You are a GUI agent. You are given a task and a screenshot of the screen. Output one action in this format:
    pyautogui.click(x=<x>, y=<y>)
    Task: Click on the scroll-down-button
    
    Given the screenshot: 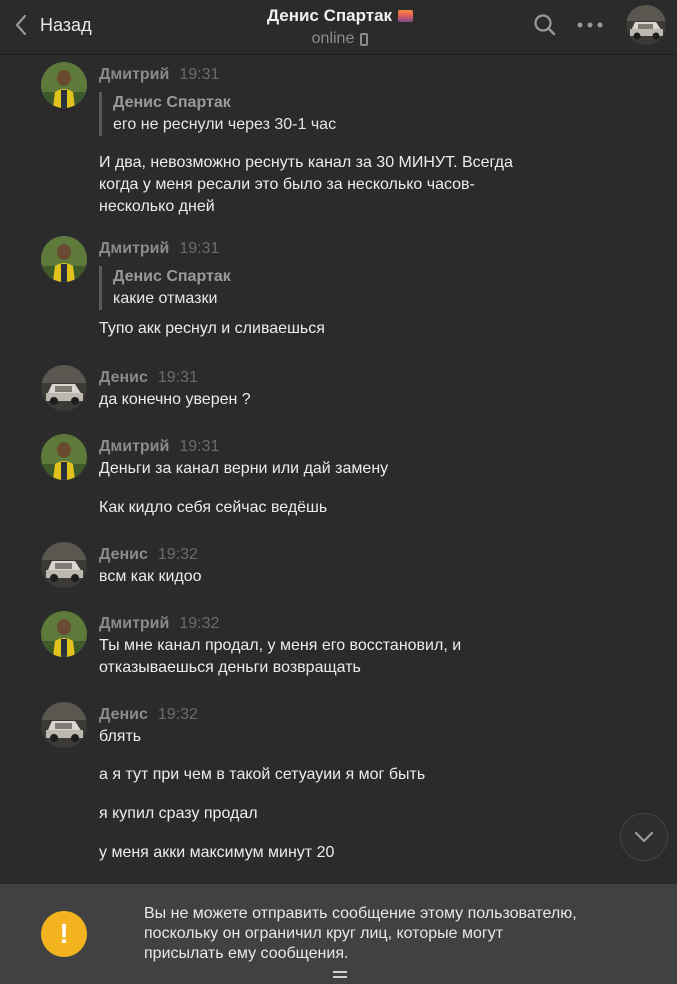 What is the action you would take?
    pyautogui.click(x=644, y=837)
    